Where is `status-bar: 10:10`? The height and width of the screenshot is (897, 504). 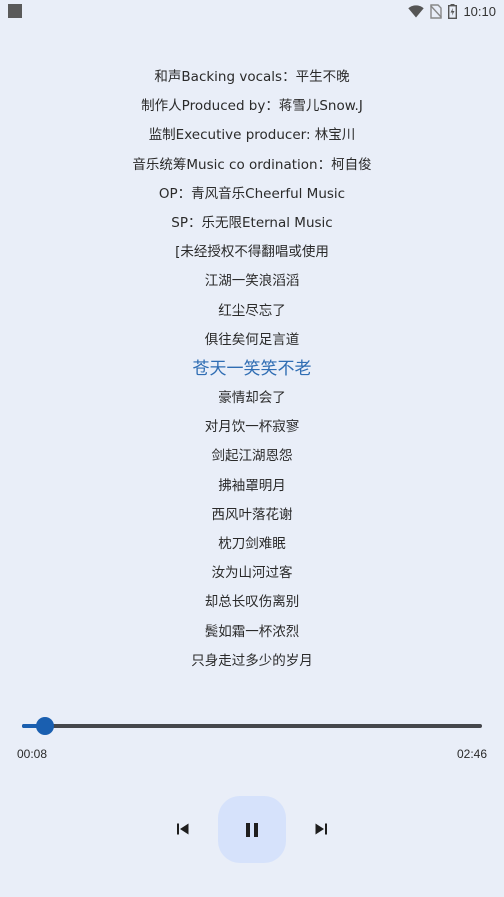 status-bar: 10:10 is located at coordinates (252, 11).